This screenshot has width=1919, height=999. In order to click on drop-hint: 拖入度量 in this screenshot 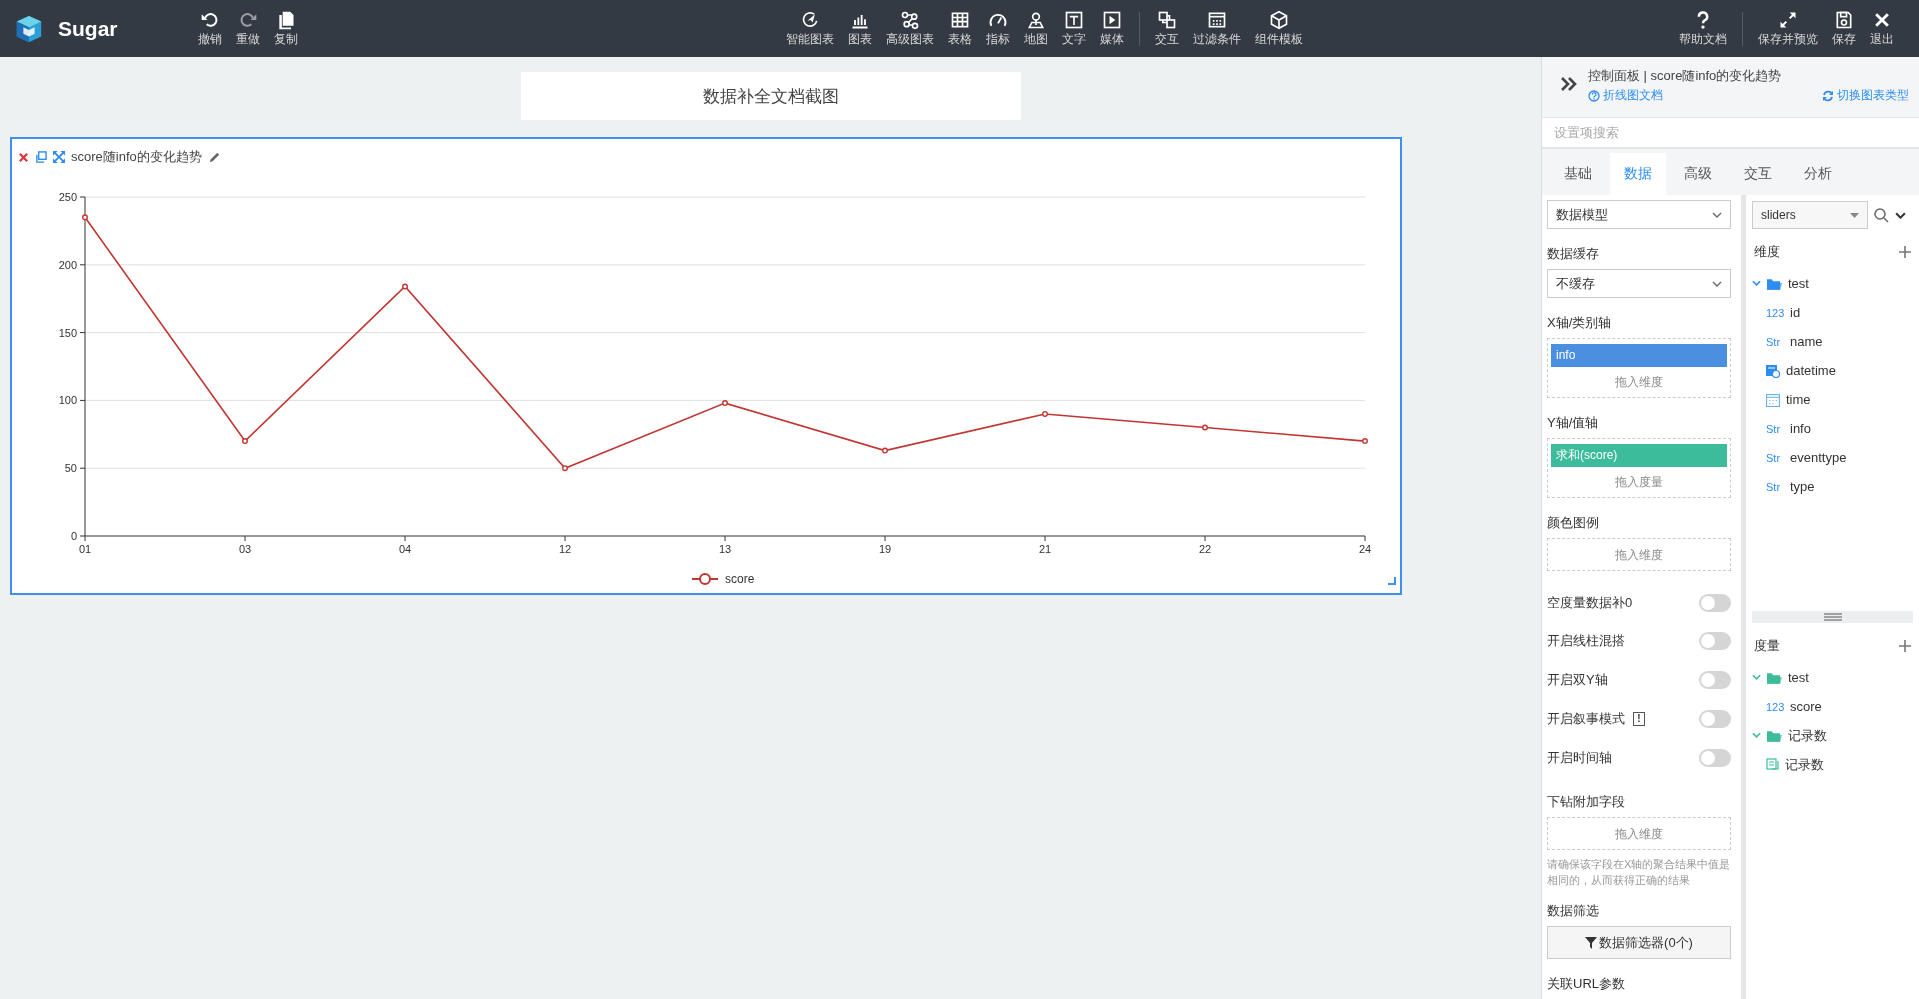, I will do `click(1639, 483)`.